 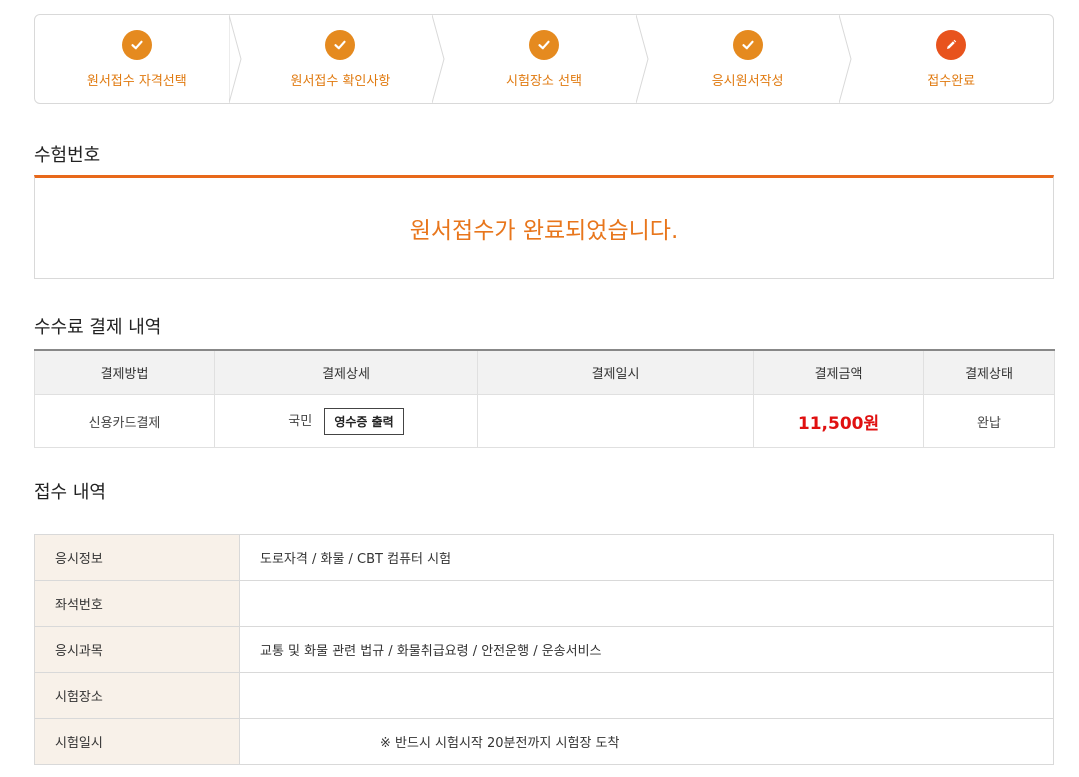 What do you see at coordinates (615, 421) in the screenshot?
I see `payment-datetime` at bounding box center [615, 421].